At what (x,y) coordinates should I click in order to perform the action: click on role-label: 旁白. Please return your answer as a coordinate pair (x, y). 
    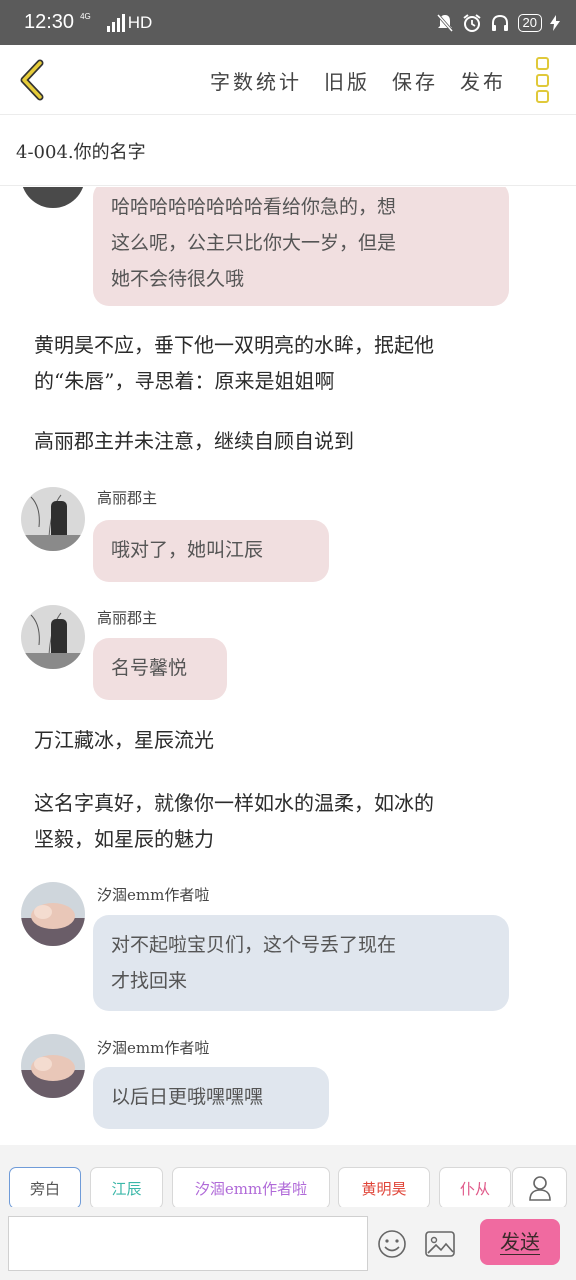
    Looking at the image, I should click on (44, 1188).